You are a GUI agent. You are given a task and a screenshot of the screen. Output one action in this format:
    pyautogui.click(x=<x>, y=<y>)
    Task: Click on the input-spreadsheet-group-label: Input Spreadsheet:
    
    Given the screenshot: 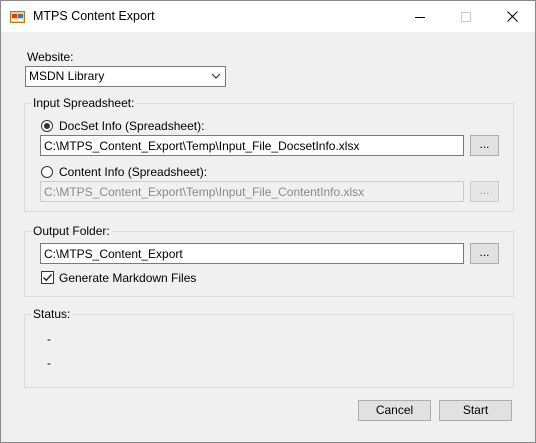 What is the action you would take?
    pyautogui.click(x=84, y=103)
    